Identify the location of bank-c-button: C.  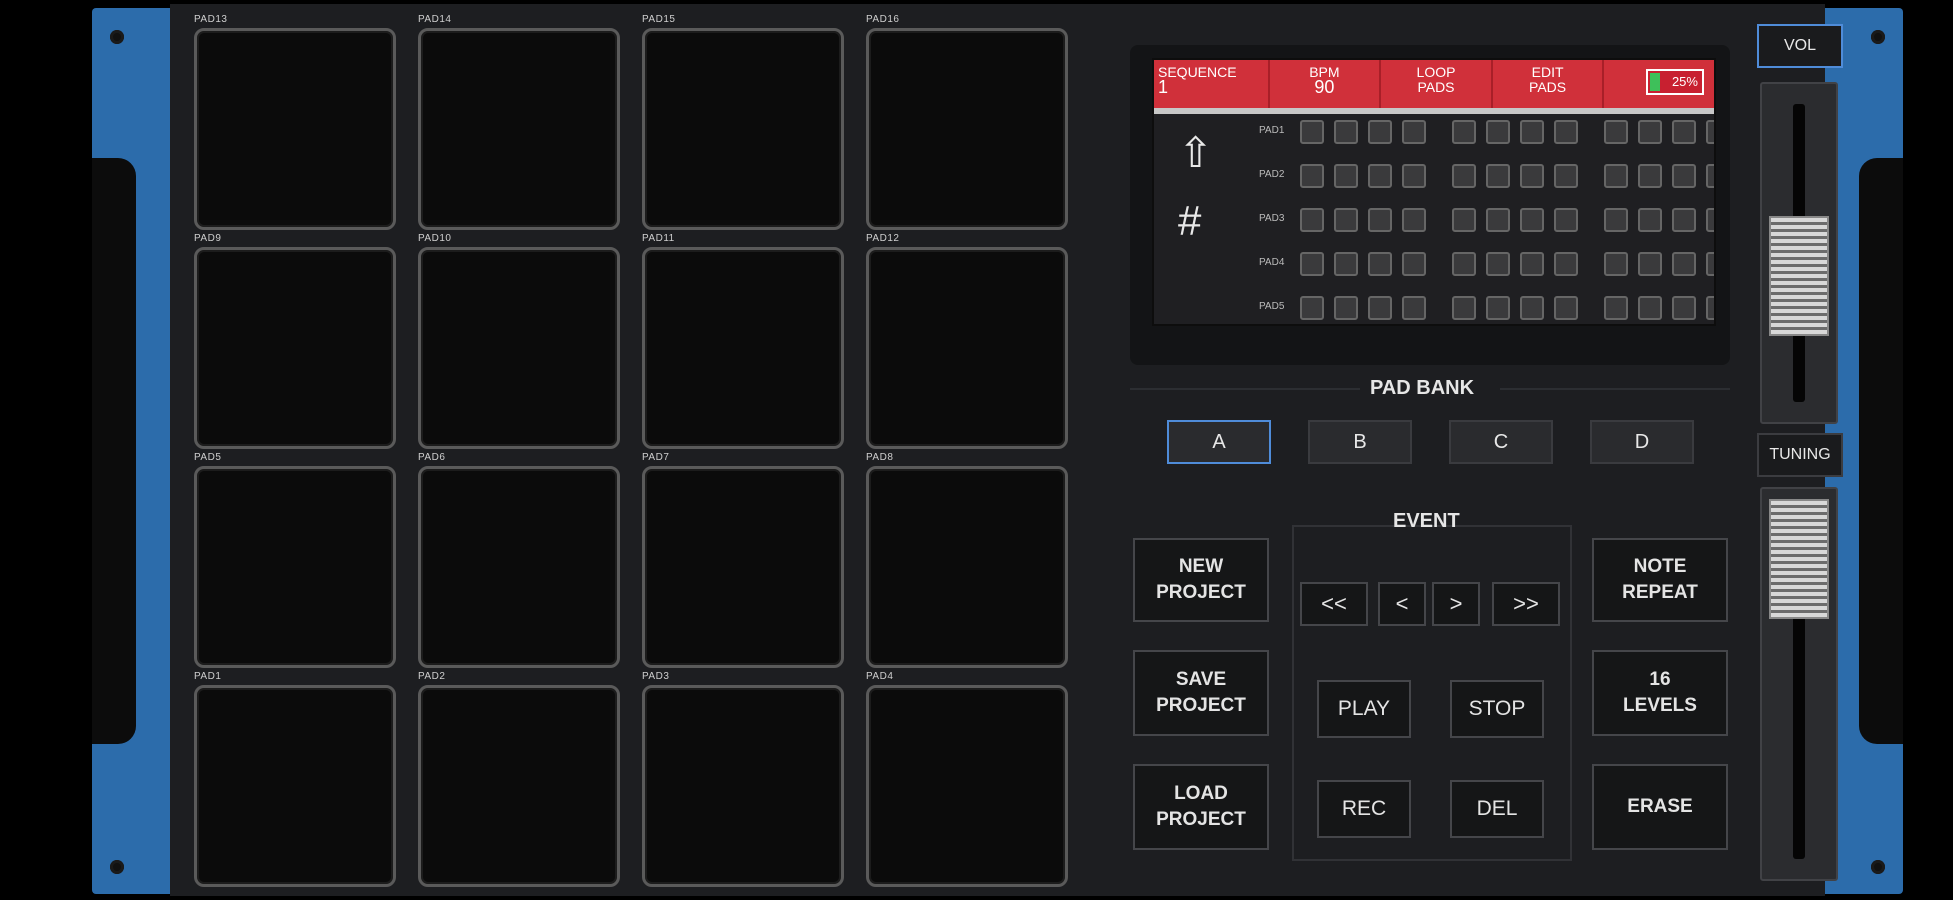
(1501, 442).